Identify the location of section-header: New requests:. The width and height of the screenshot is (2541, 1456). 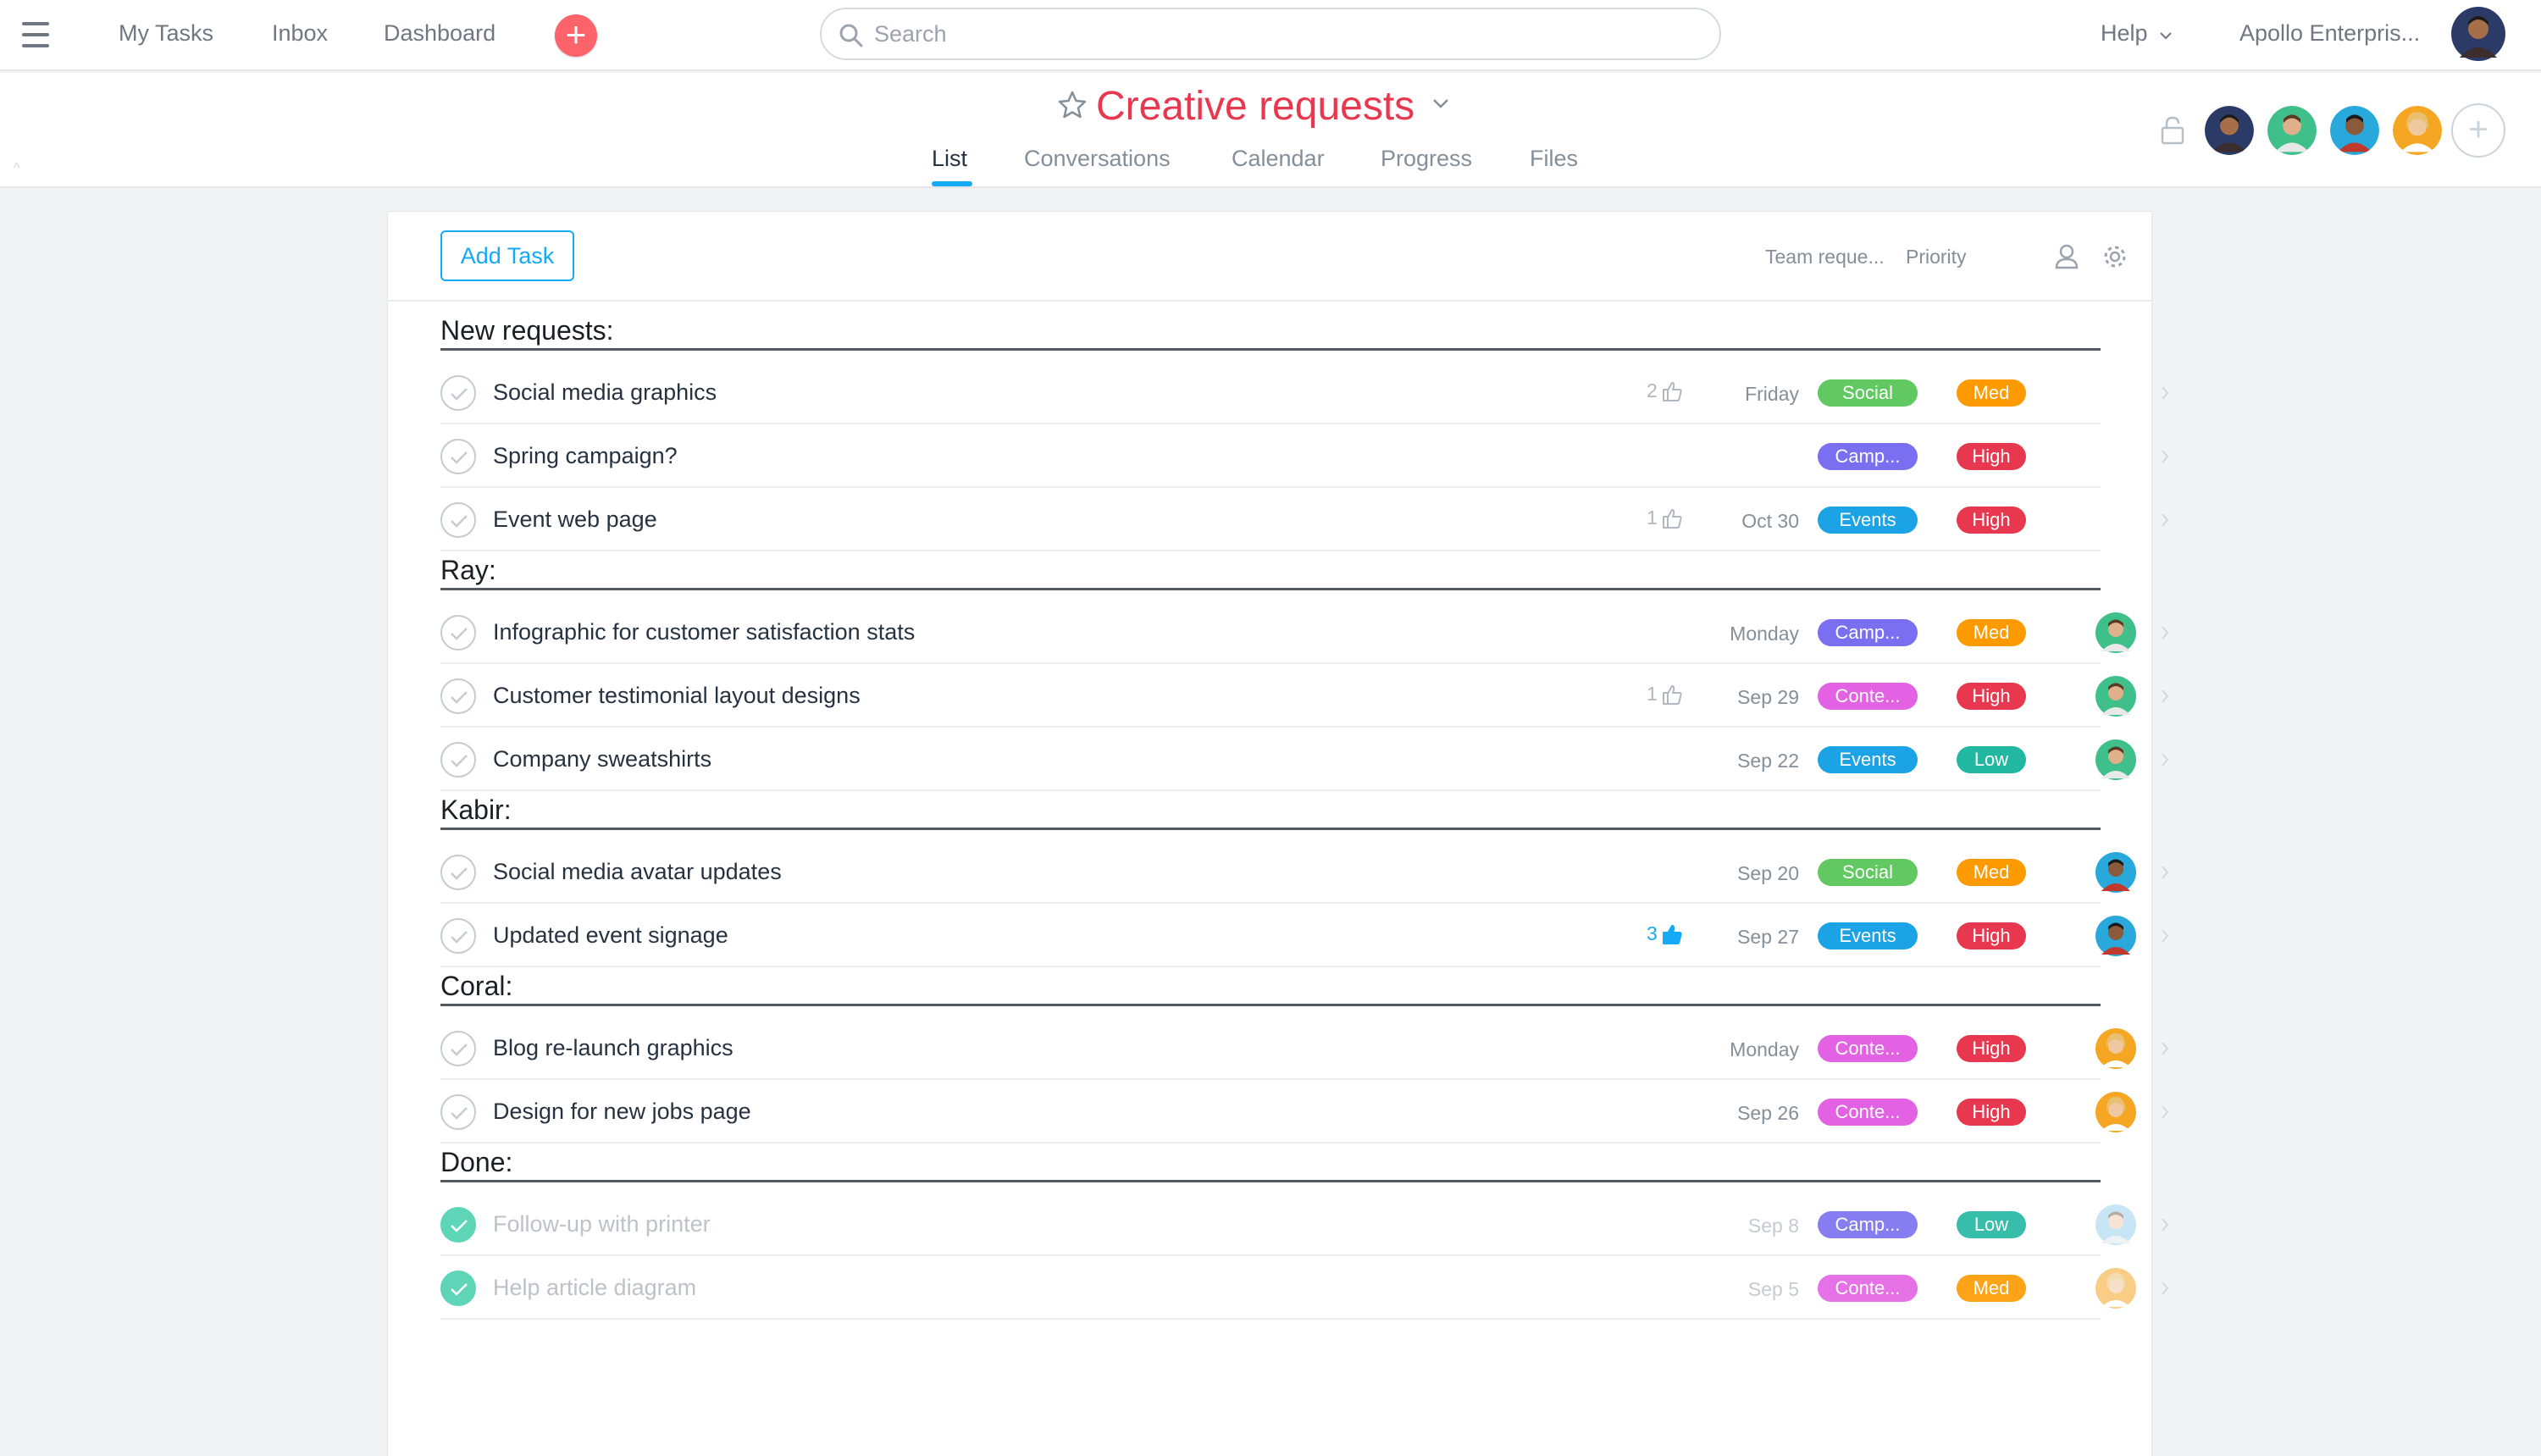
(1270, 333).